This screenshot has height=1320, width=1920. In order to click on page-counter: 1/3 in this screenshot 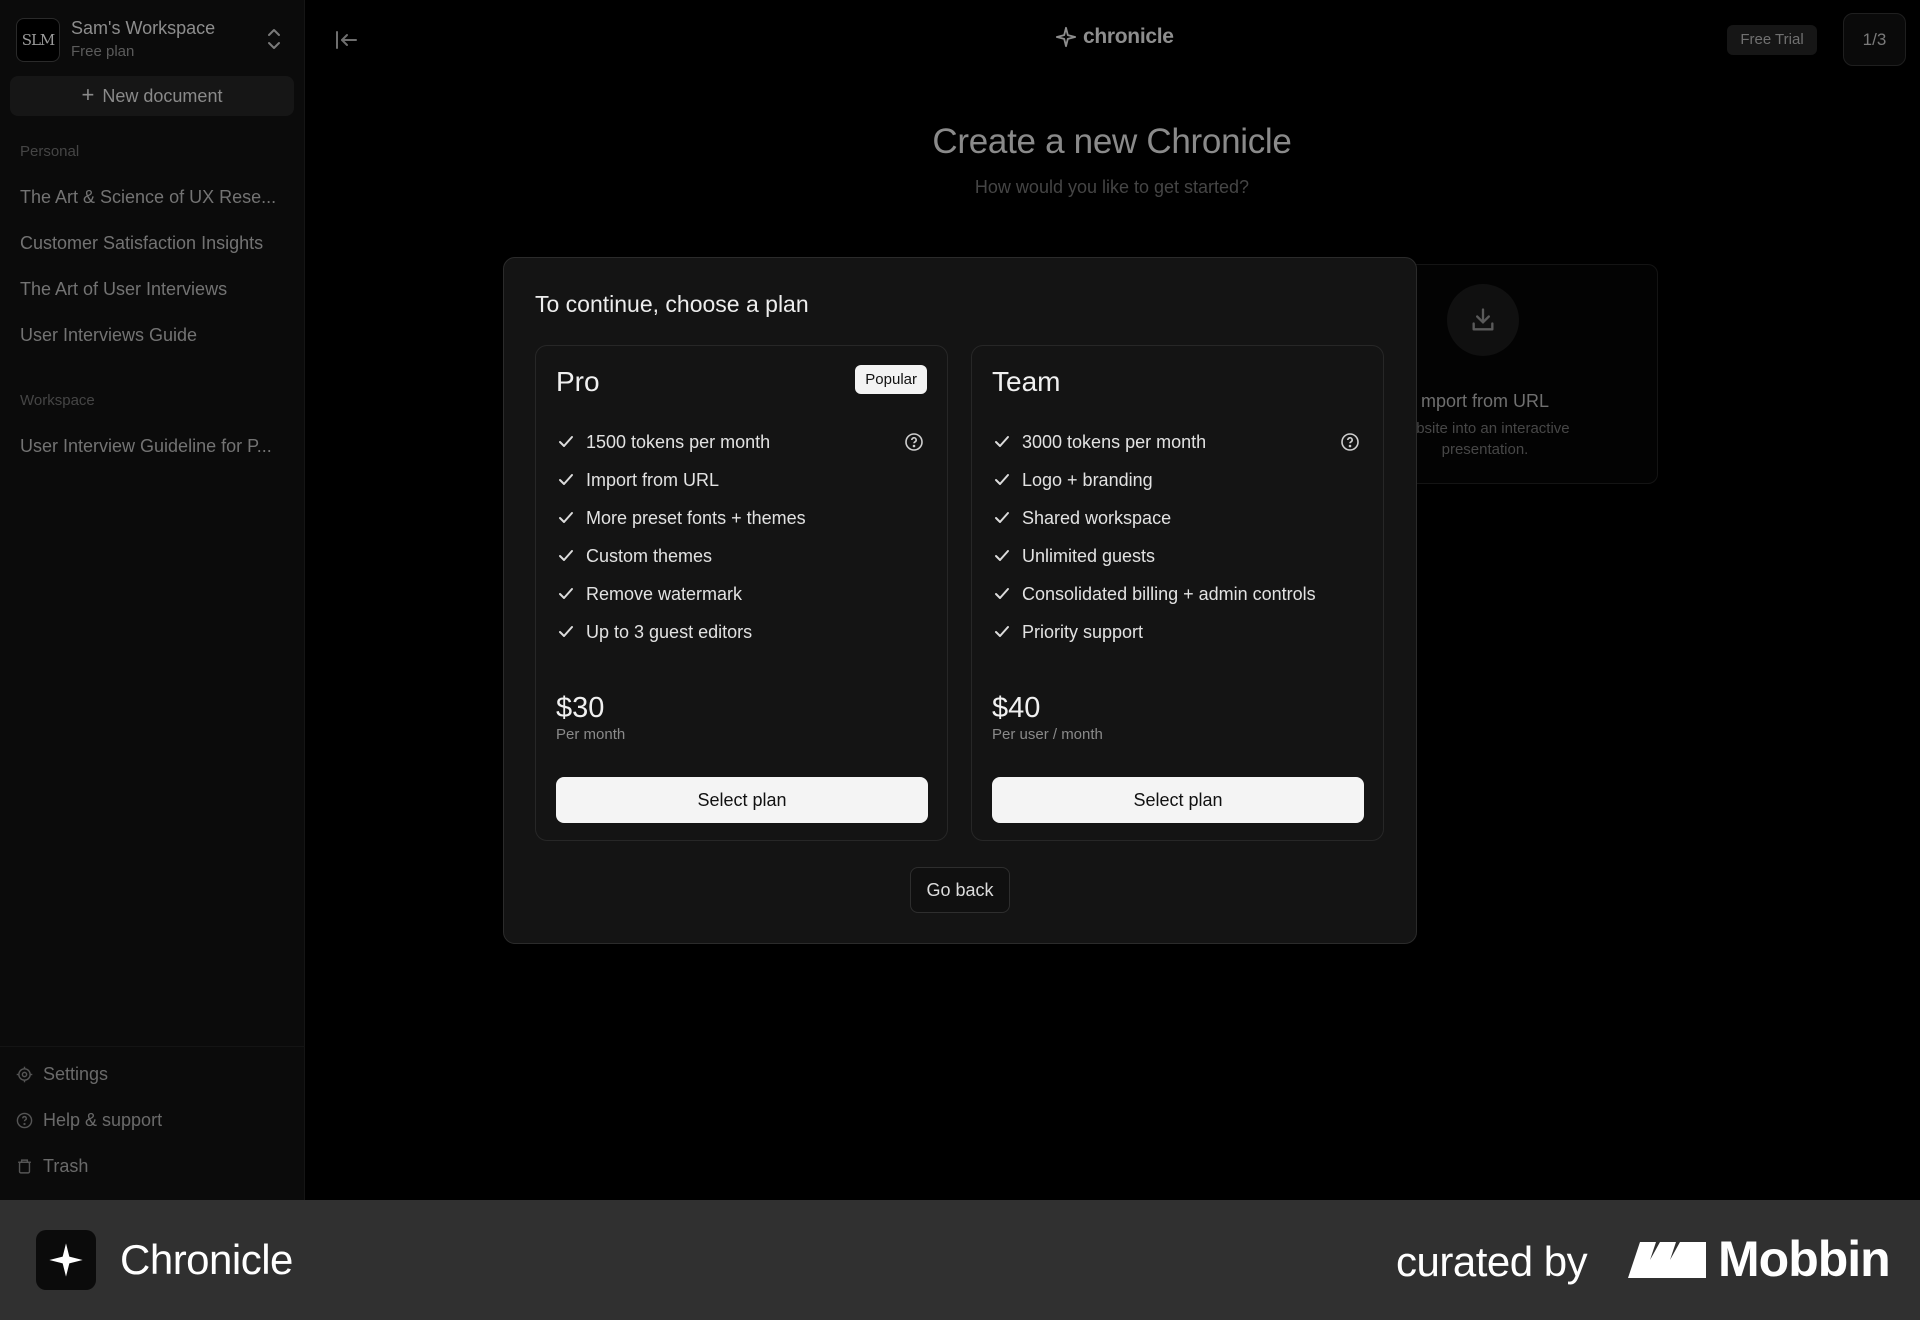, I will do `click(1874, 39)`.